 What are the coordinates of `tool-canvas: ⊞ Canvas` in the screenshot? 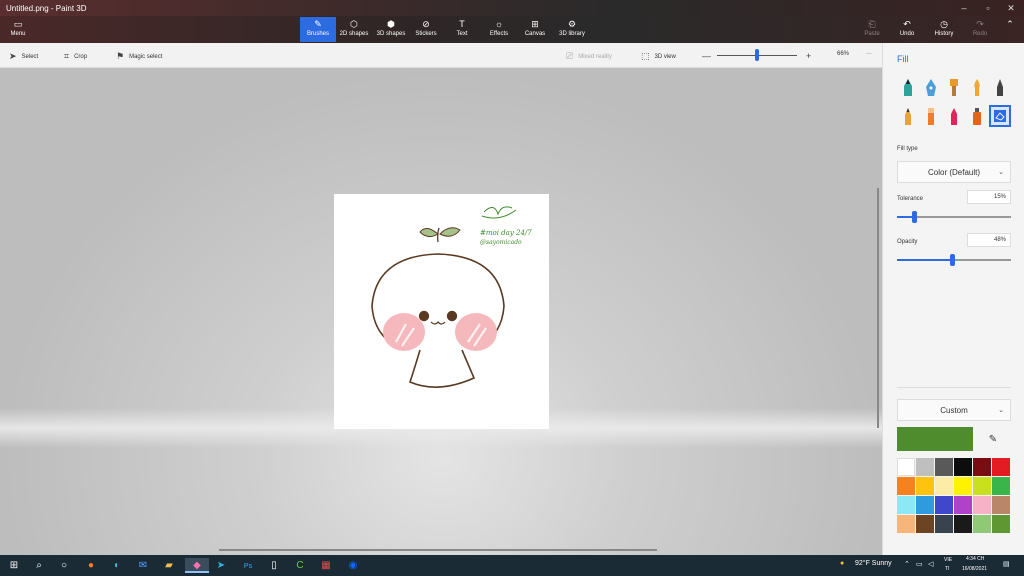 It's located at (535, 29).